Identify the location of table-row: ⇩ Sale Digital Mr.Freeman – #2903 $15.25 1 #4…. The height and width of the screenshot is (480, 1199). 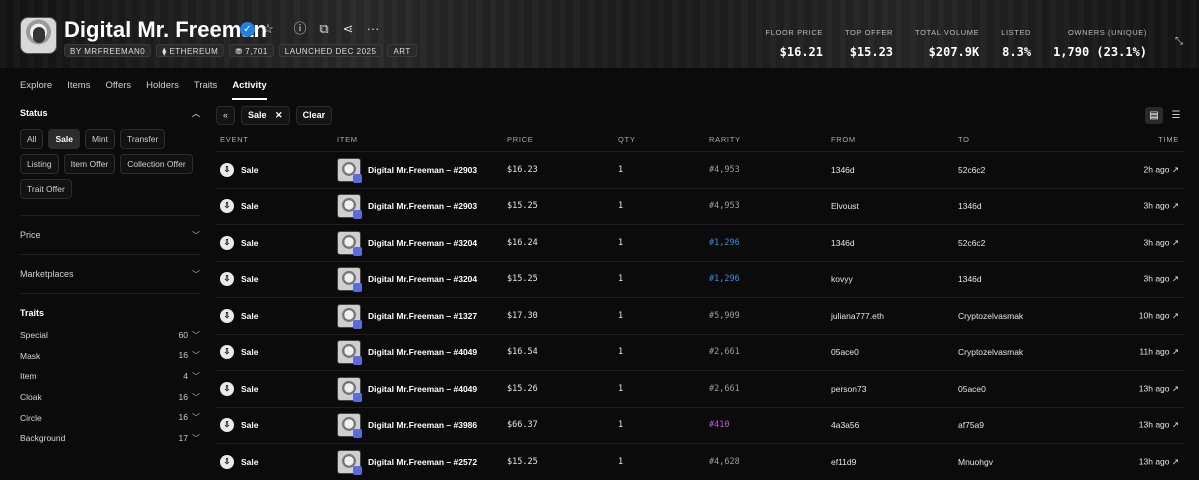
(699, 206).